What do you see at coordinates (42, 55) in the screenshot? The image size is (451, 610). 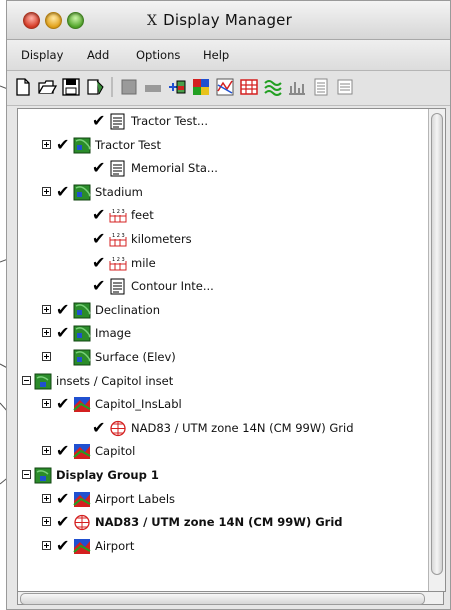 I see `menu-display: Display` at bounding box center [42, 55].